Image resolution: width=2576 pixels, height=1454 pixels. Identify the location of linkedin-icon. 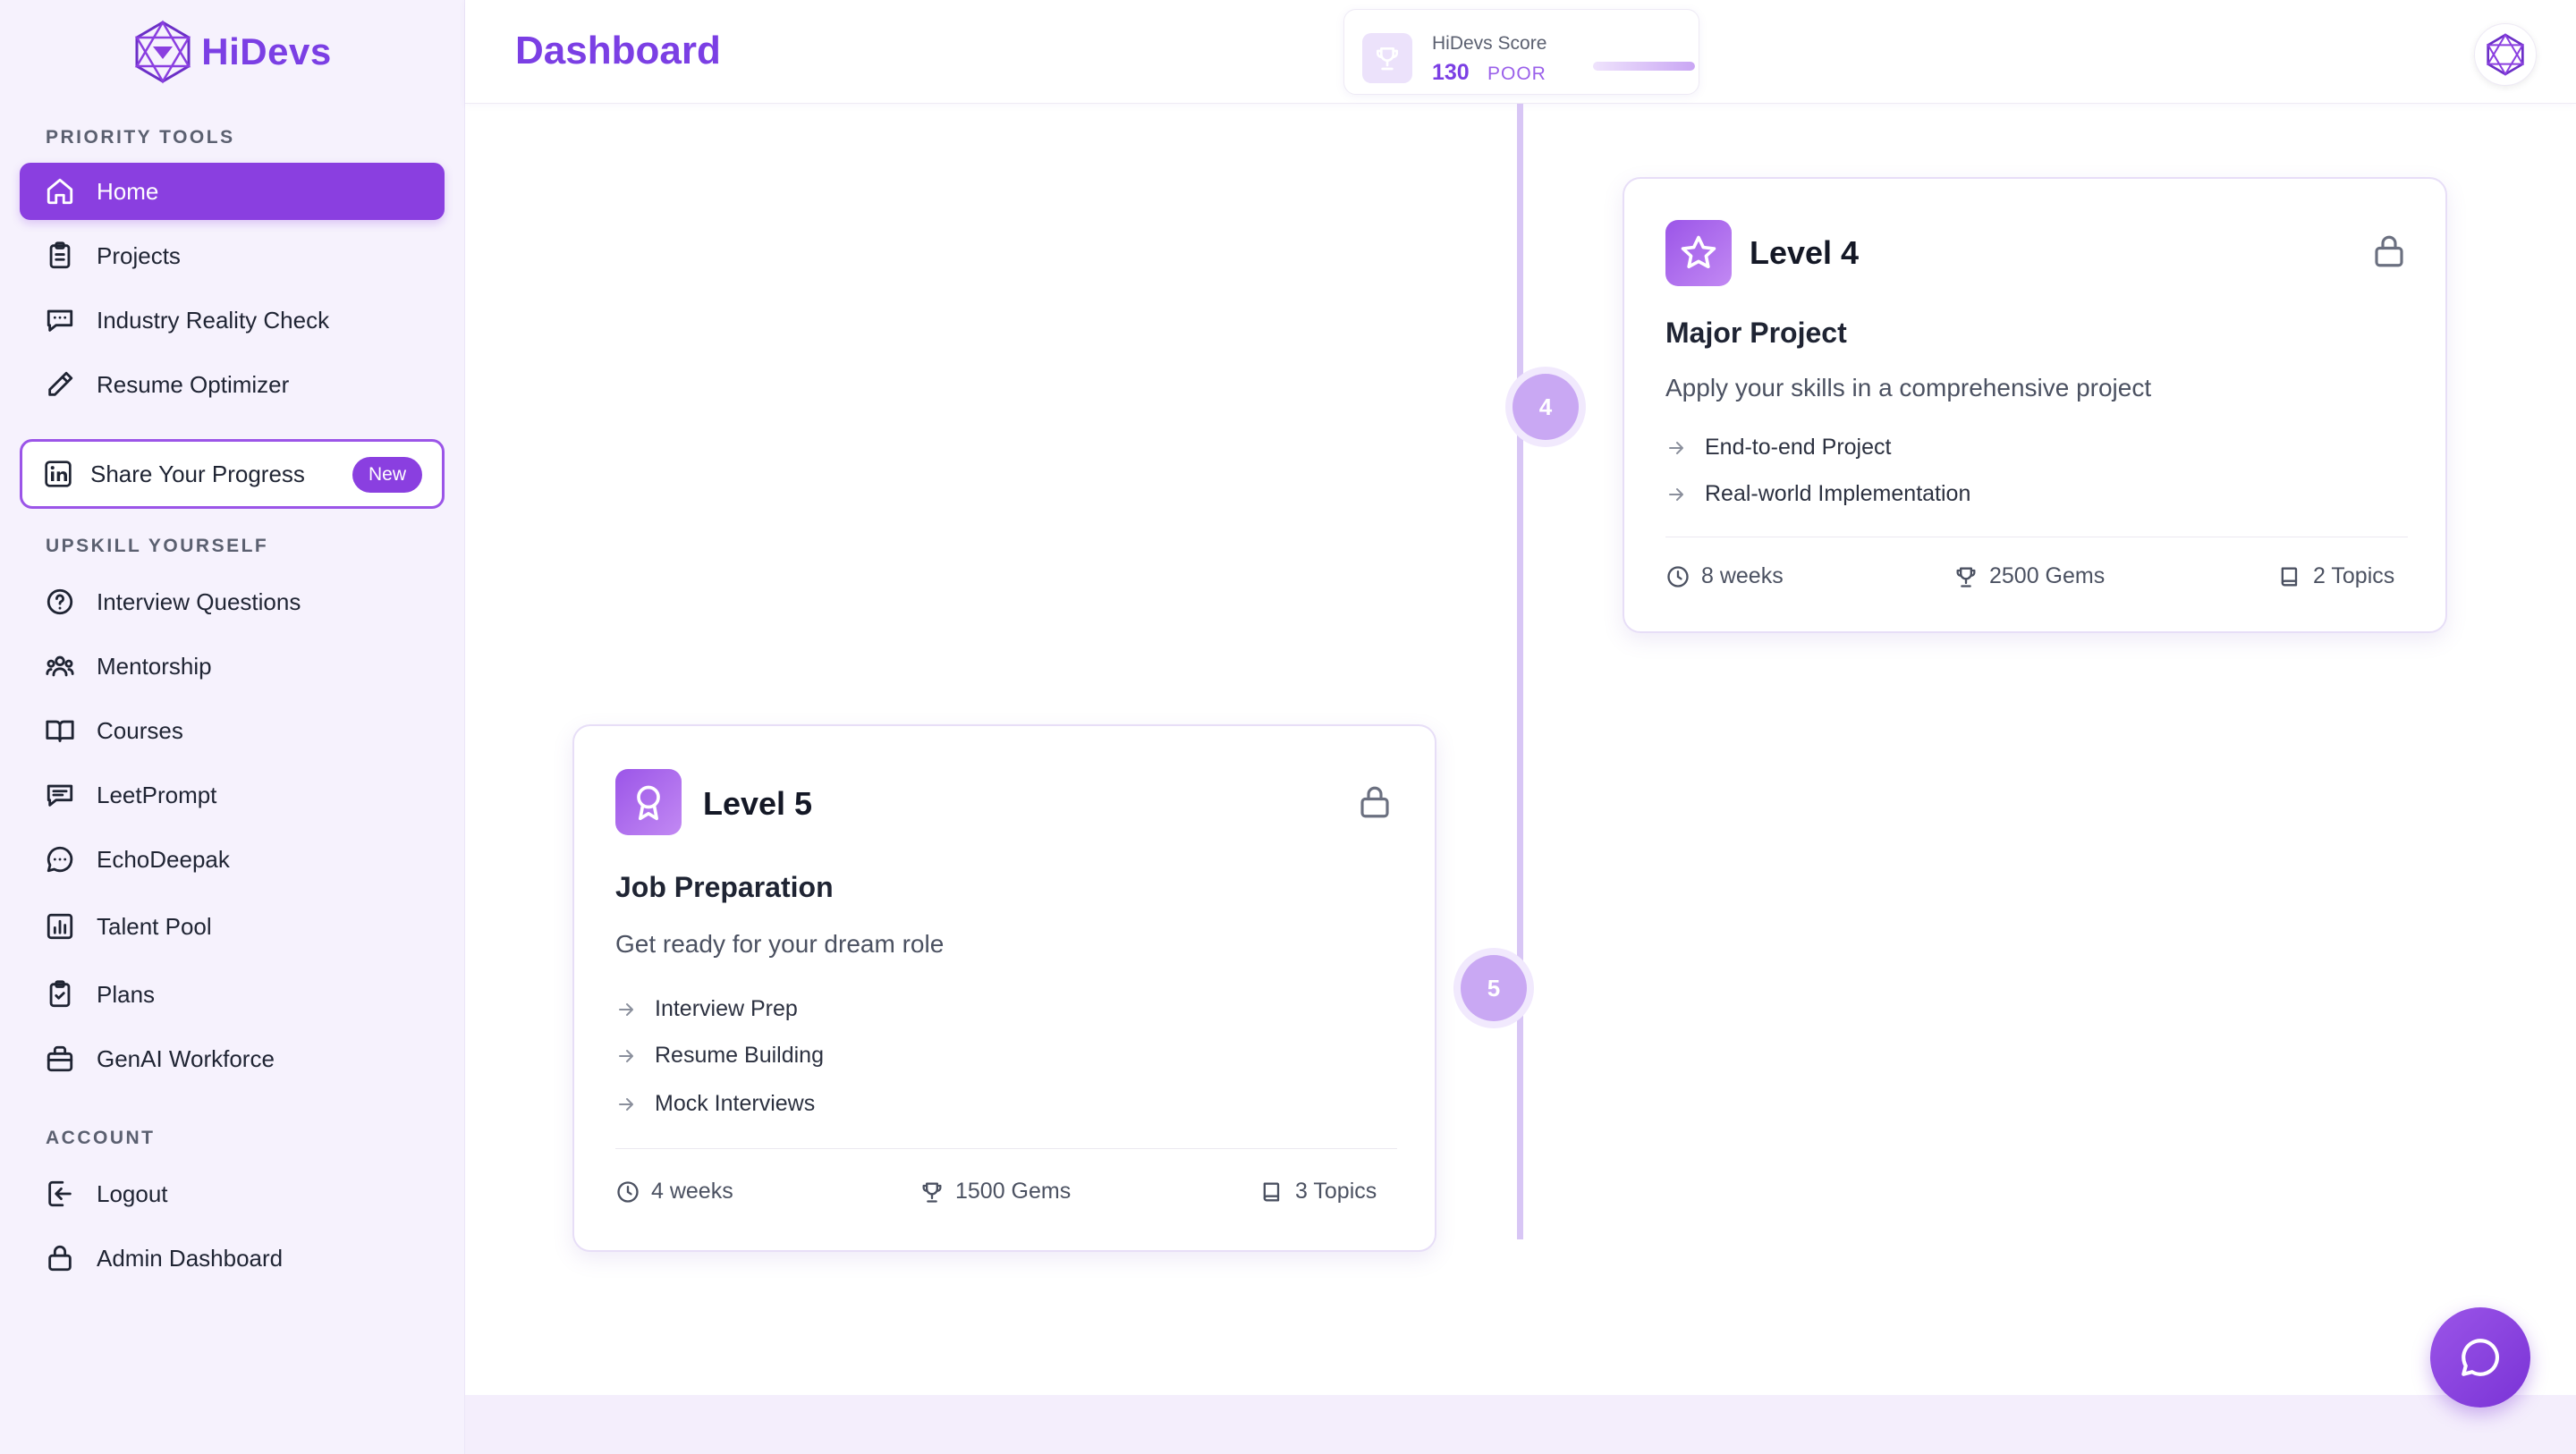
(58, 474).